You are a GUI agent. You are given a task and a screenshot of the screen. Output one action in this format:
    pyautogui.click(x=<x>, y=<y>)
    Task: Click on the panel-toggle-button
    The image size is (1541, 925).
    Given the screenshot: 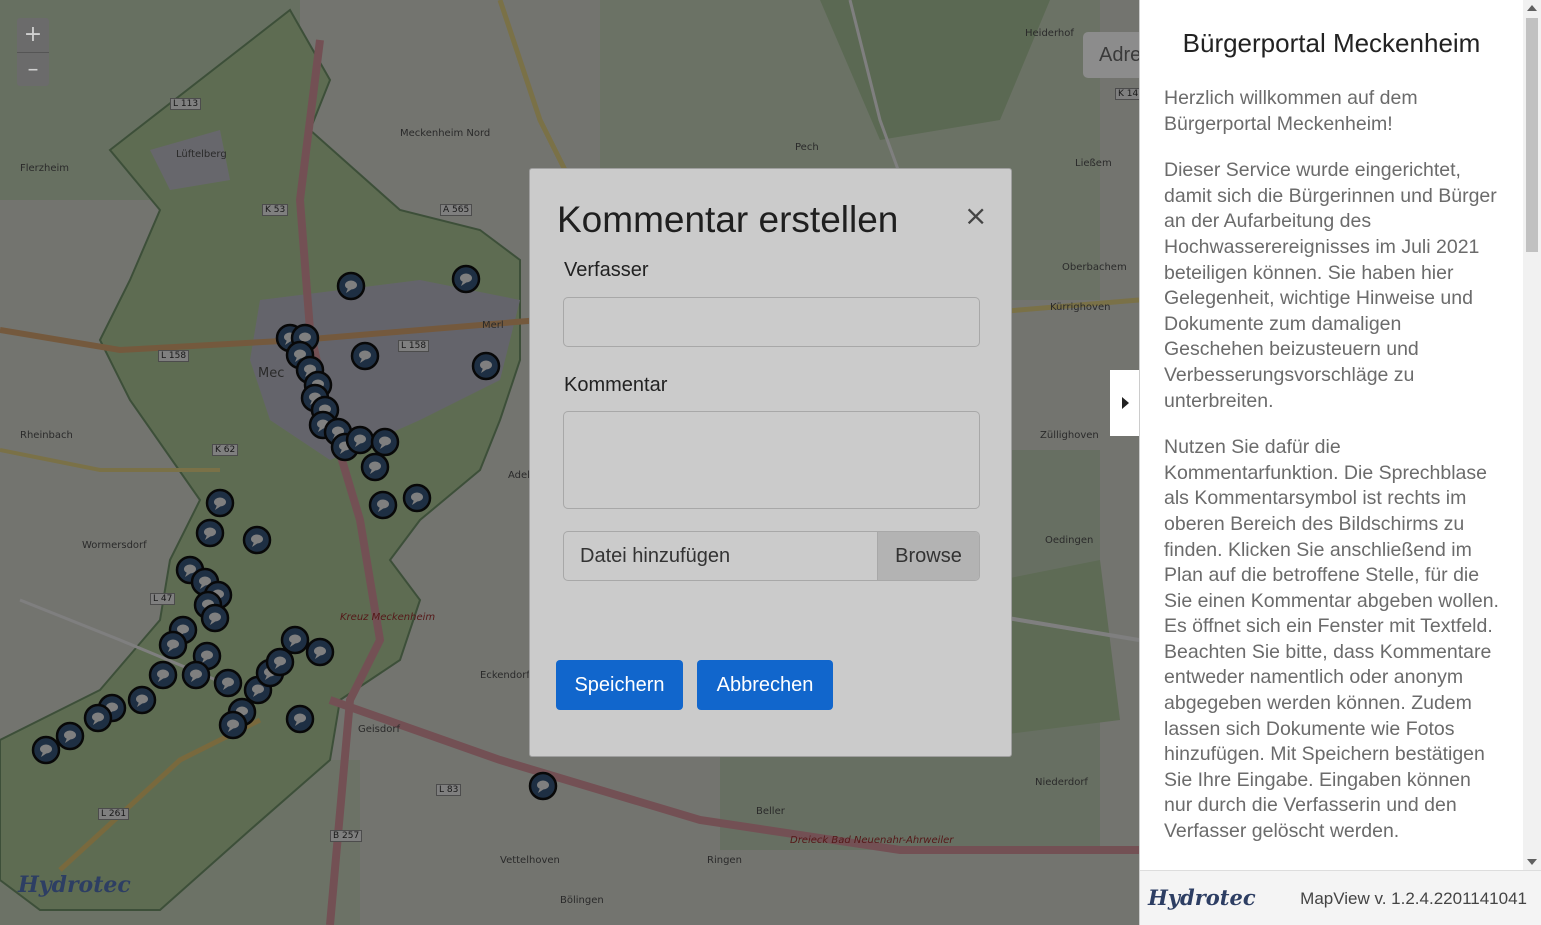 What is the action you would take?
    pyautogui.click(x=1124, y=403)
    